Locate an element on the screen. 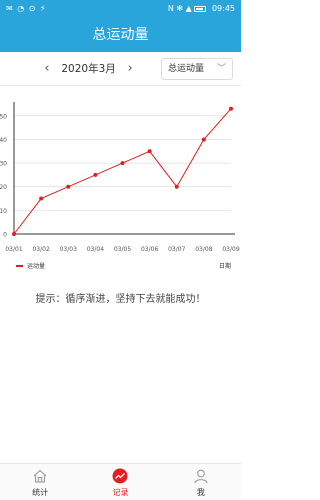 Image resolution: width=320 pixels, height=500 pixels. status-left-icons: ✉ ◔ ⊙ ⚡ is located at coordinates (26, 8).